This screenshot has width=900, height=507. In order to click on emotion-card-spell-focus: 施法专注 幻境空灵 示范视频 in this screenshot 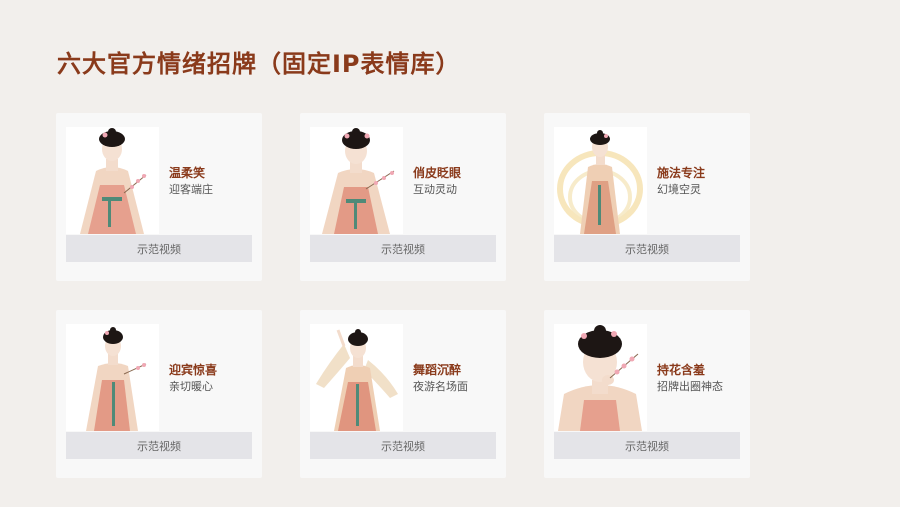, I will do `click(647, 197)`.